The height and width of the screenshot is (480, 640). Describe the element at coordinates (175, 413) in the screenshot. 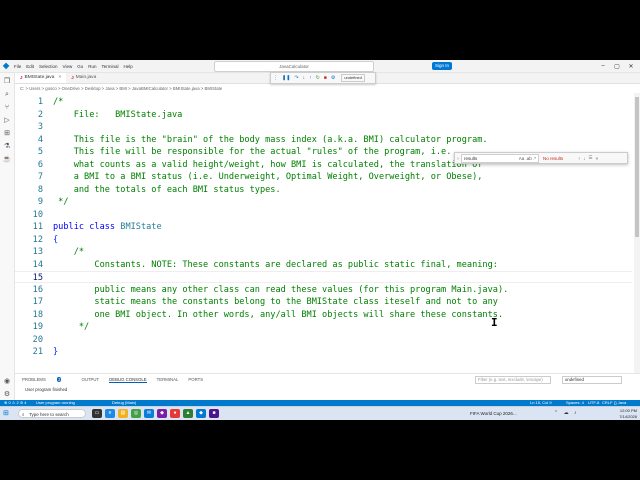

I see `app-icon: ●` at that location.